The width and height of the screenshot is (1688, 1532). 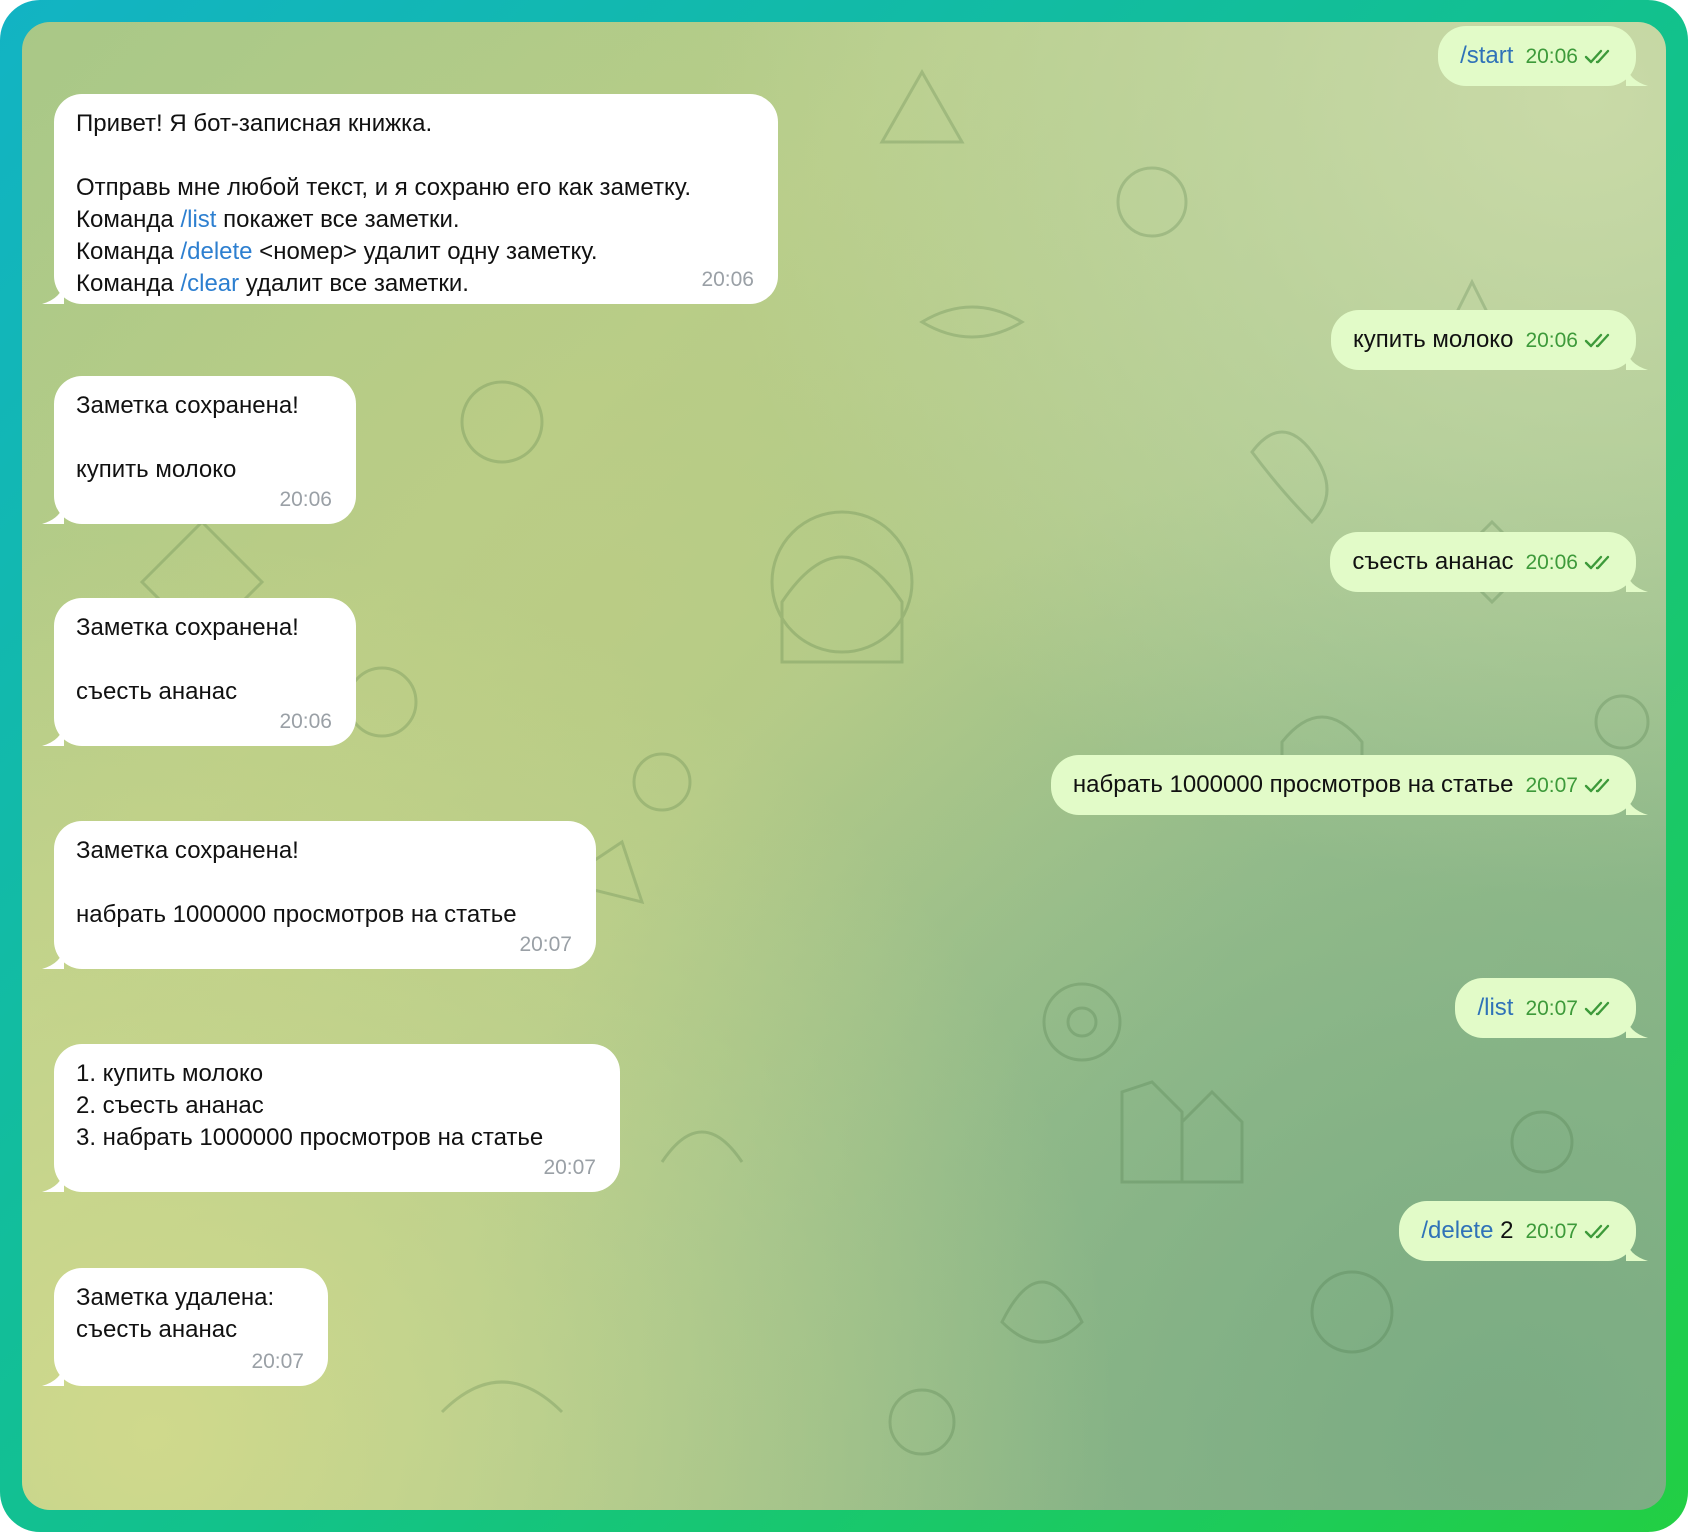 I want to click on incoming-message: Заметка сохранена! съесть ананас 20:06, so click(x=199, y=672).